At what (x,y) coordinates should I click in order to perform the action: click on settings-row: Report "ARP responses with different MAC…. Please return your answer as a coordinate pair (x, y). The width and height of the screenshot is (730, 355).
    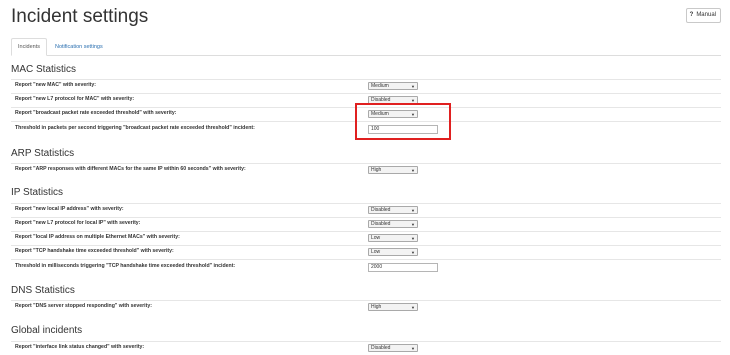
    Looking at the image, I should click on (366, 170).